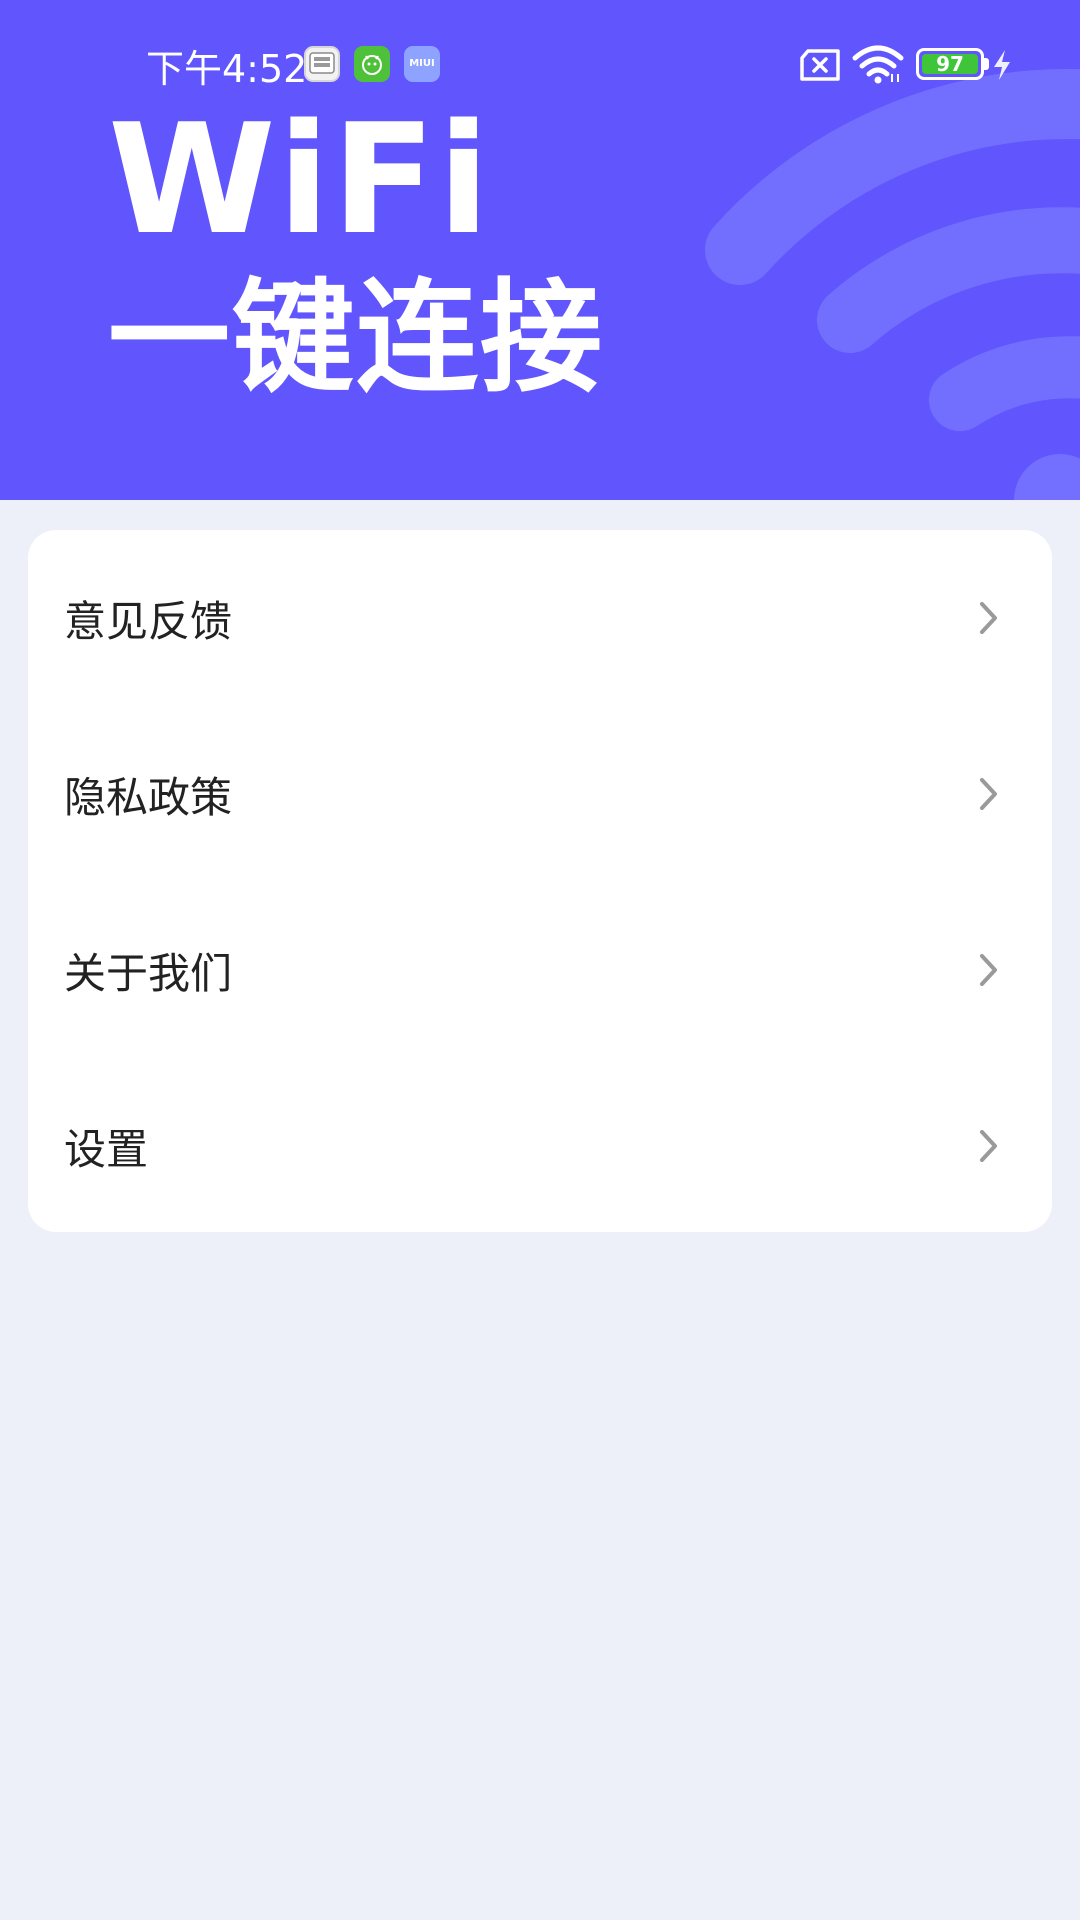 The height and width of the screenshot is (1920, 1080). What do you see at coordinates (986, 64) in the screenshot?
I see `battery-cap` at bounding box center [986, 64].